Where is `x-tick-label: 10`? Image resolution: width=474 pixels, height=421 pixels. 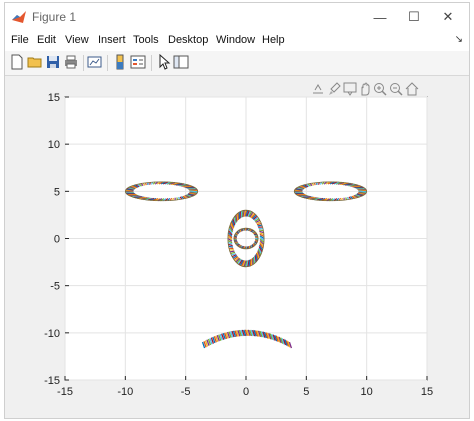 x-tick-label: 10 is located at coordinates (367, 392).